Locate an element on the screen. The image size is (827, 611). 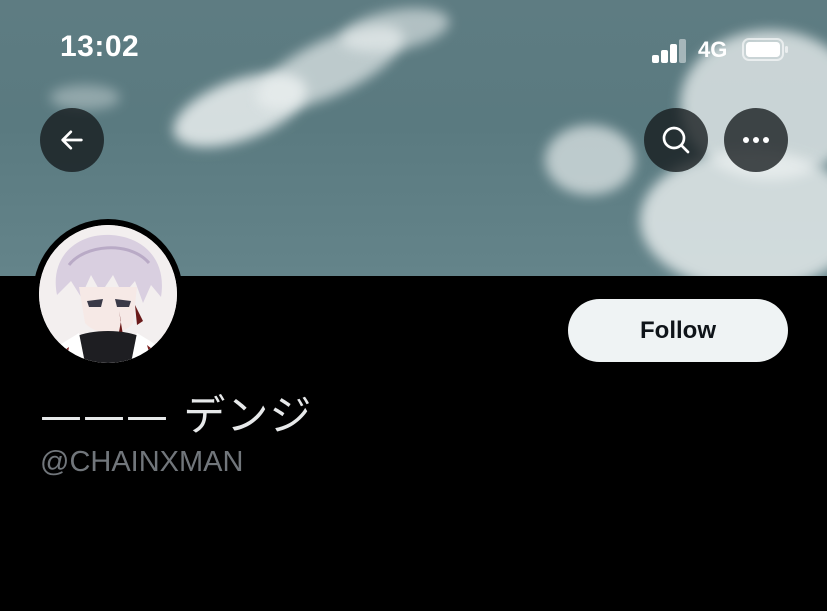
more-button is located at coordinates (756, 140).